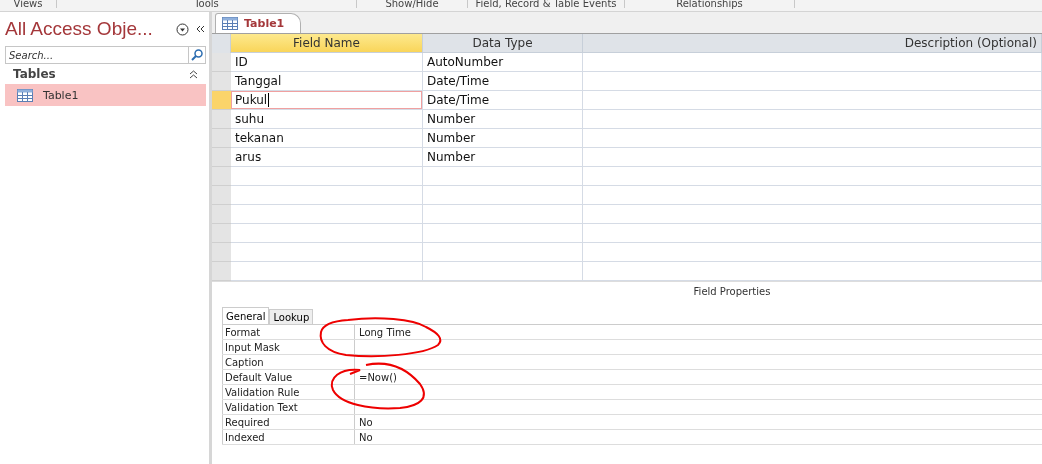 The width and height of the screenshot is (1042, 464). I want to click on table-cell: ID, so click(327, 62).